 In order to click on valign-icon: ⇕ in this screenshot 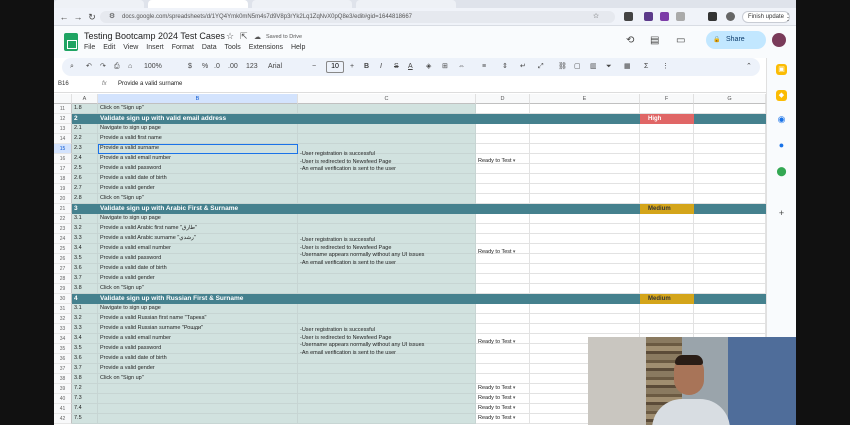, I will do `click(505, 67)`.